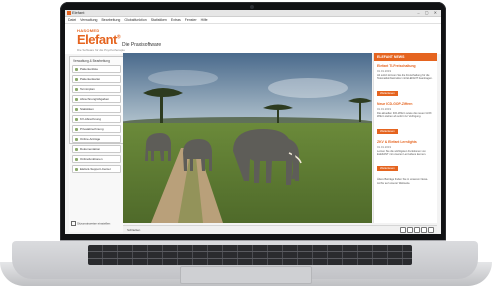 This screenshot has width=492, height=287. I want to click on sidebar-item-patientenliste: Patientenliste, so click(96, 69).